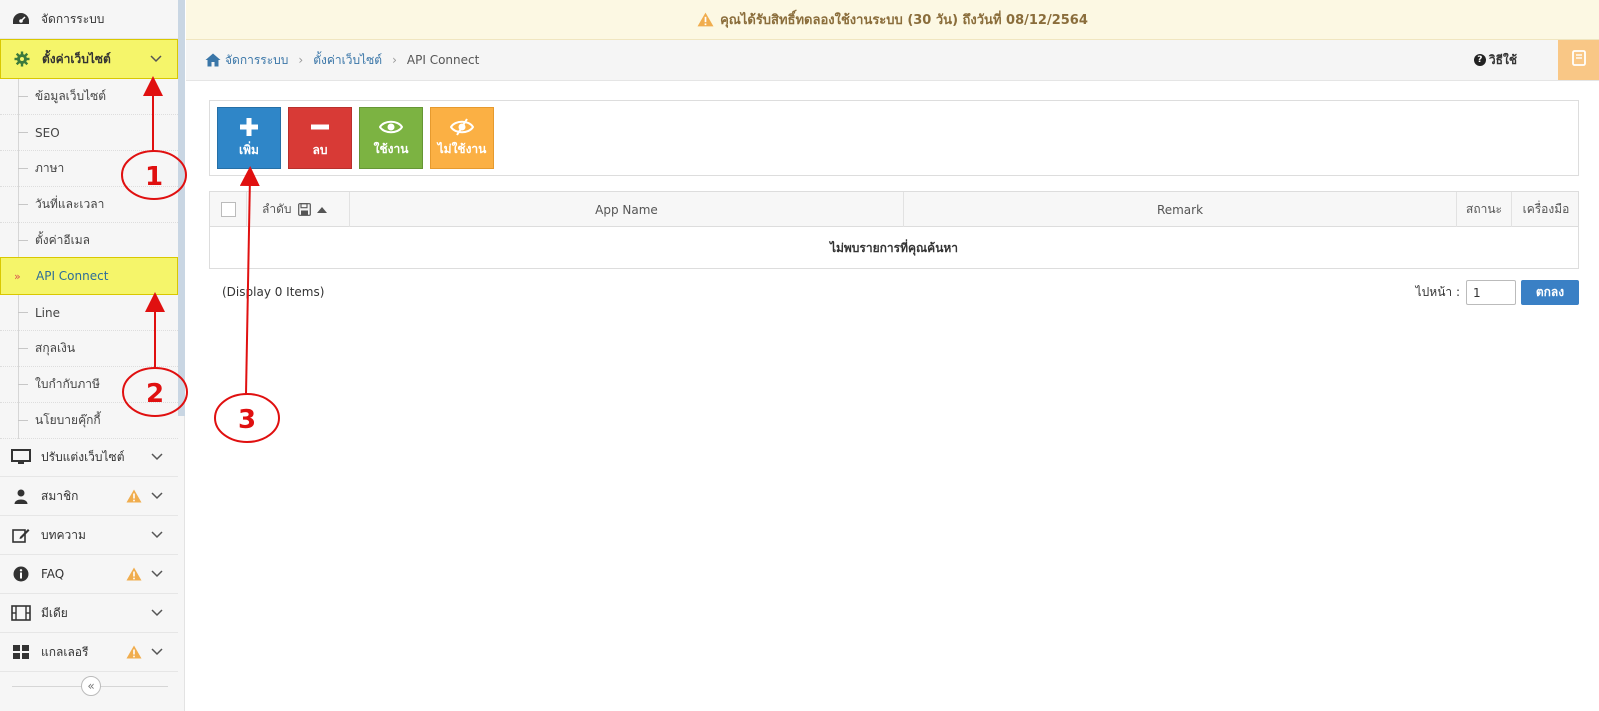 This screenshot has height=711, width=1599. I want to click on question-icon: ?, so click(1479, 60).